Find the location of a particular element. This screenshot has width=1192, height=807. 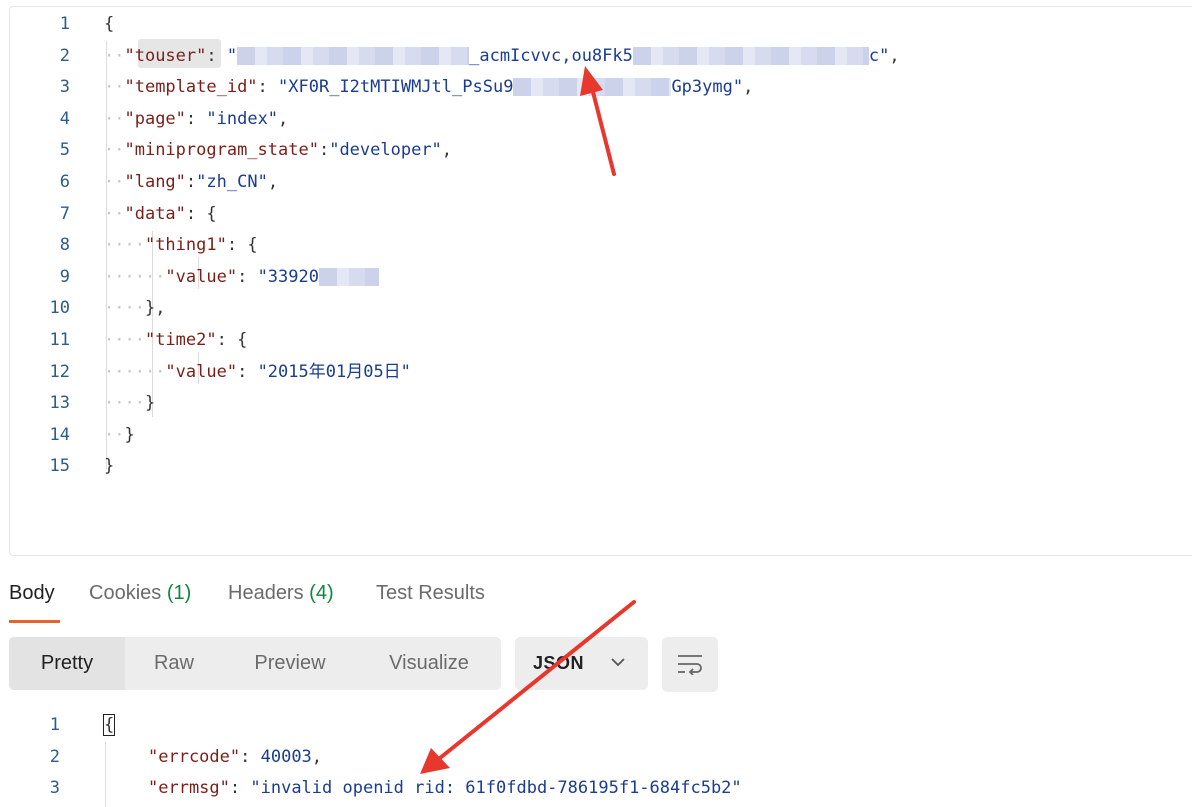

request-line: 7 ··"data": { is located at coordinates (601, 215).